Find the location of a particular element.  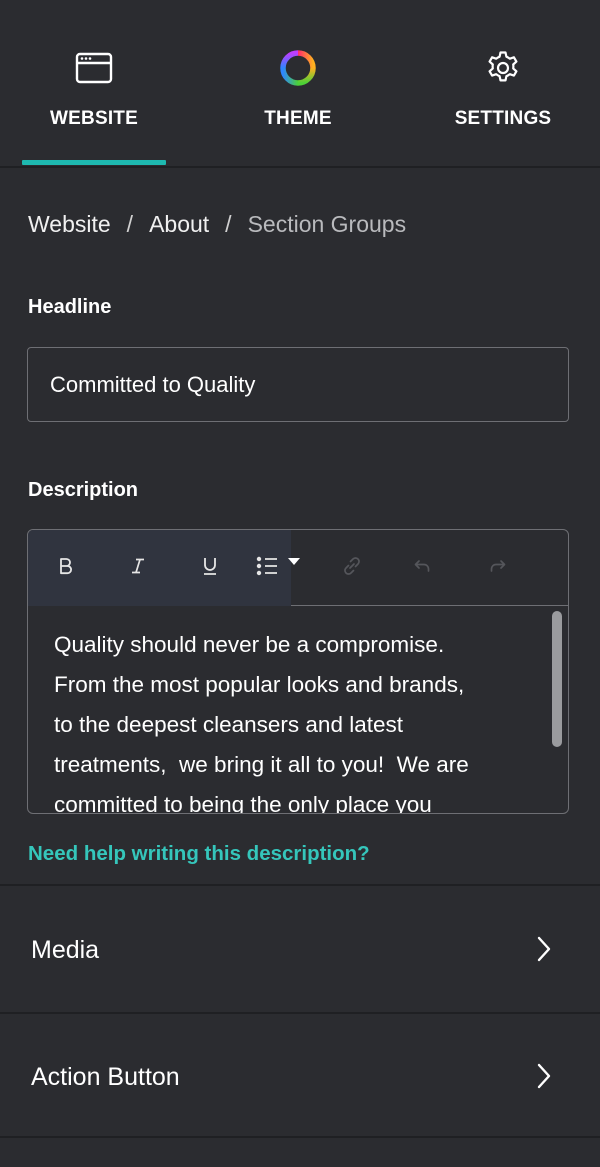

section-action-button: Action Button is located at coordinates (300, 1076).